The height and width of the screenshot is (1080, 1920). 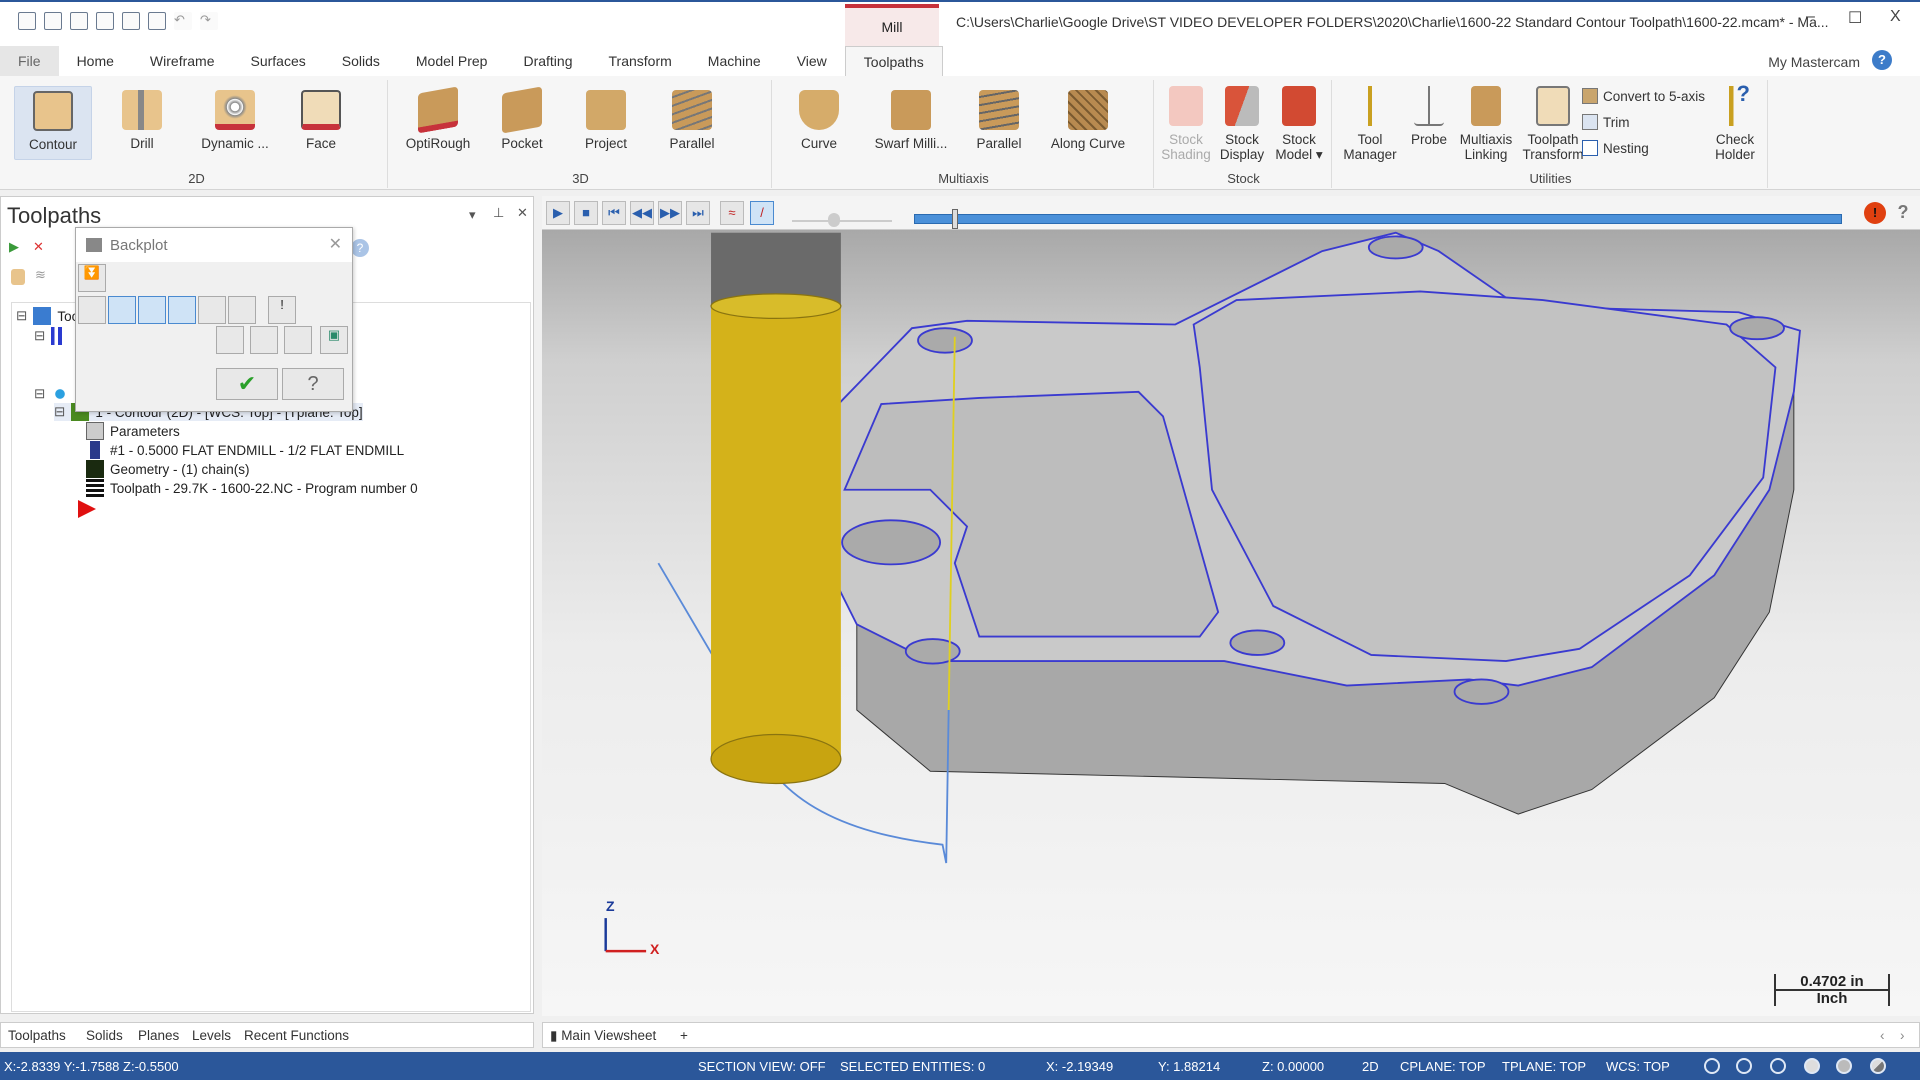 What do you see at coordinates (1370, 1066) in the screenshot?
I see `2d-3d-toggle: 2D` at bounding box center [1370, 1066].